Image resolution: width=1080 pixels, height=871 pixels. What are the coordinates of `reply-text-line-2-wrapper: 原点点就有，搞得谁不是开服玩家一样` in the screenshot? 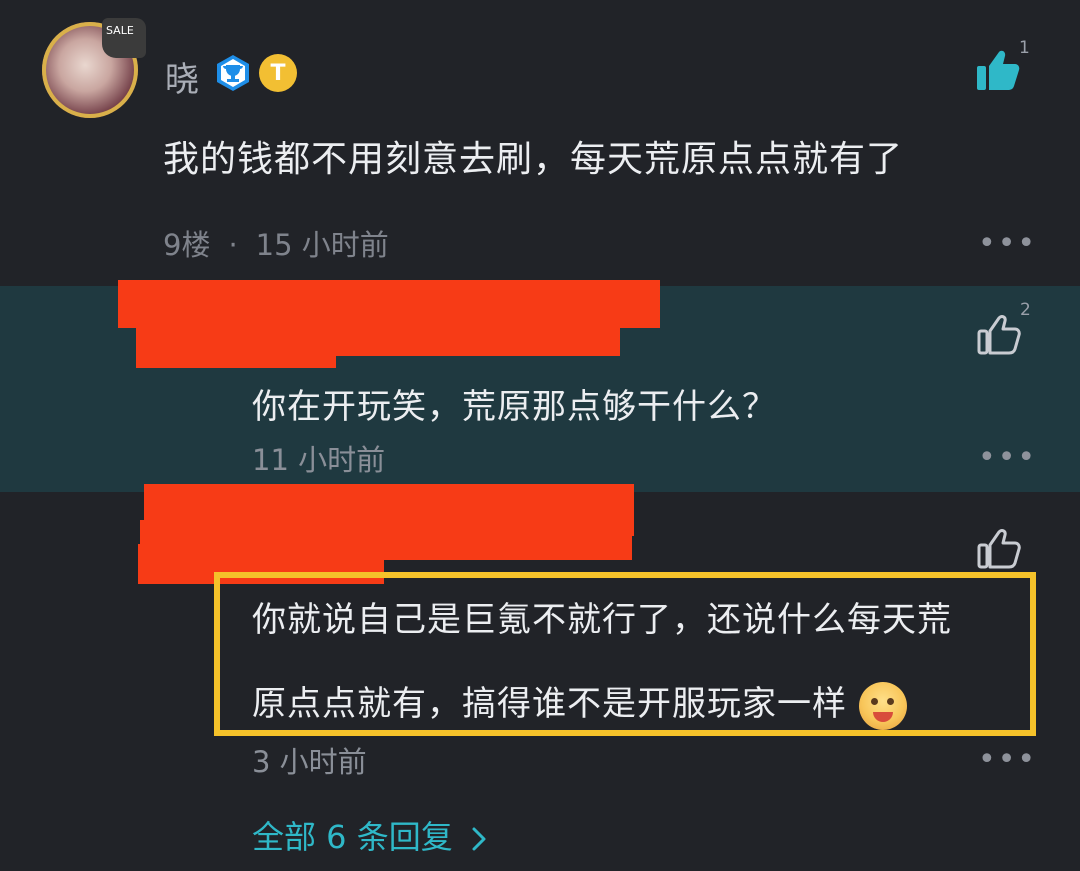 It's located at (579, 703).